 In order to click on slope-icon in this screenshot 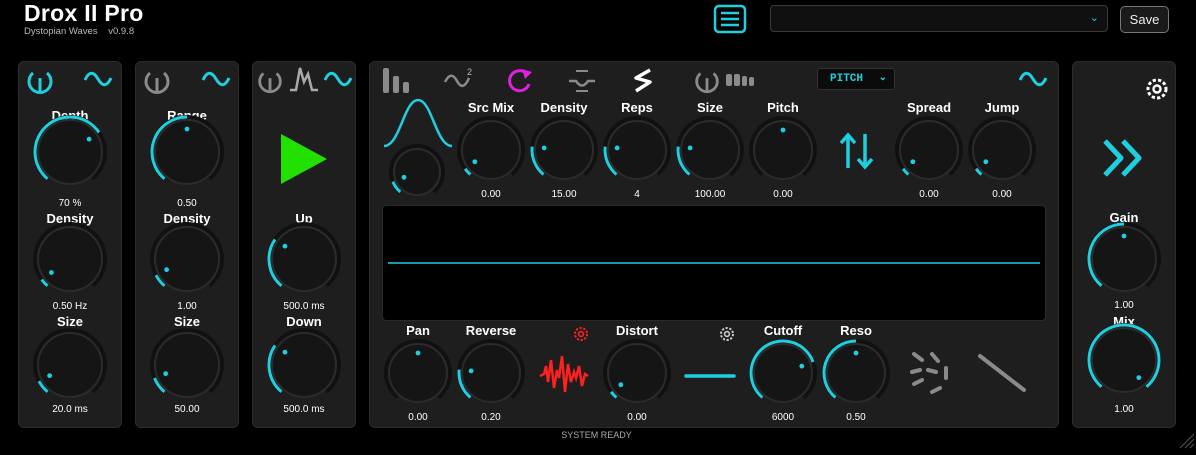, I will do `click(1002, 375)`.